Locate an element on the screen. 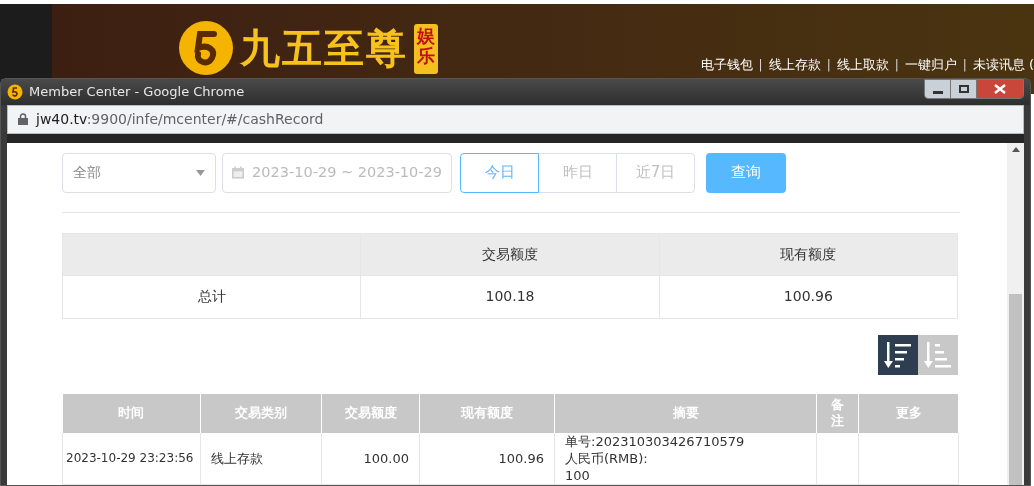 The width and height of the screenshot is (1034, 486). lock-icon is located at coordinates (23, 119).